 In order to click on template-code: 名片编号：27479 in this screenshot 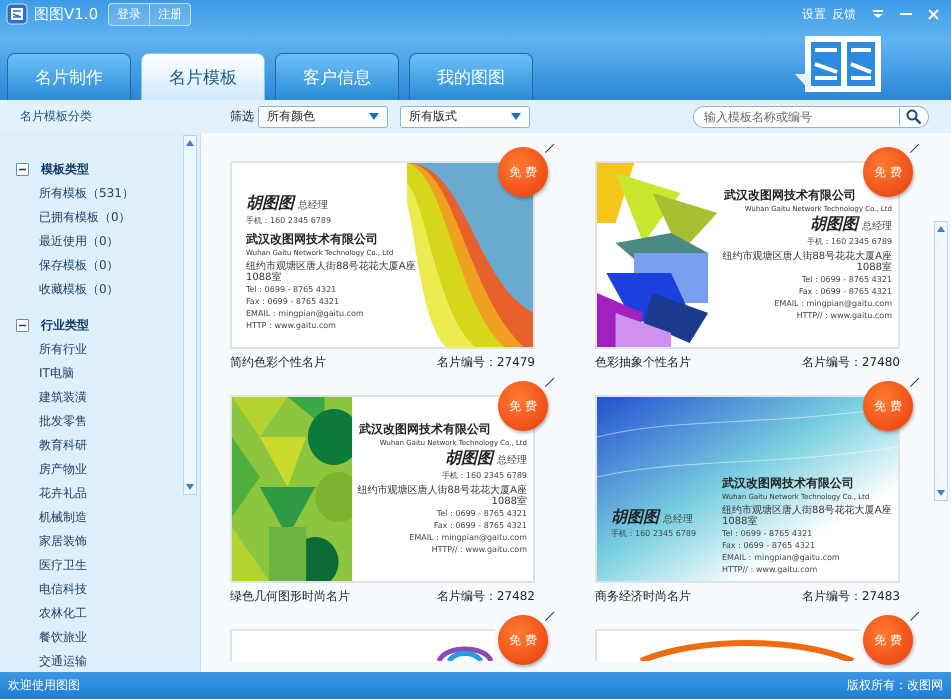, I will do `click(485, 362)`.